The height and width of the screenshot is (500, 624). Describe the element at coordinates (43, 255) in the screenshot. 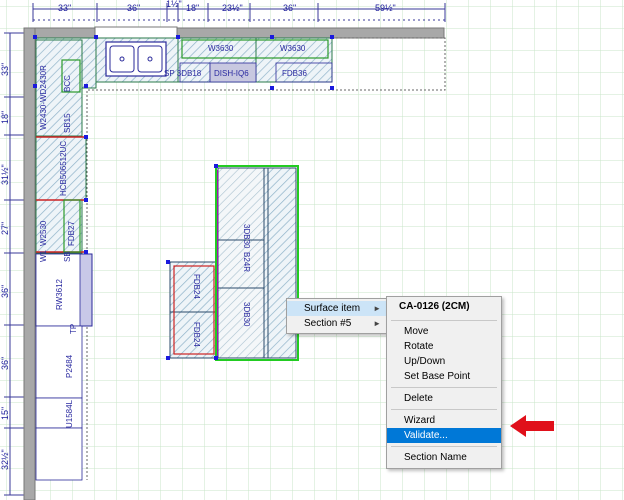

I see `cab-label-side-1: W1` at that location.